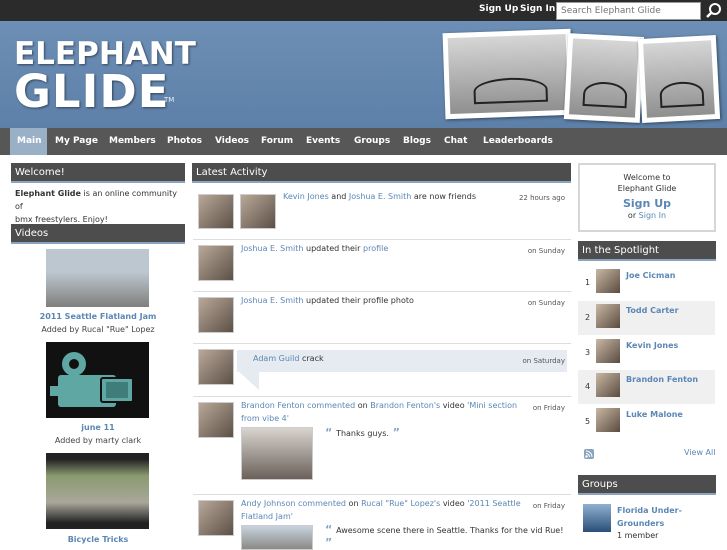 The image size is (727, 550). Describe the element at coordinates (98, 440) in the screenshot. I see `video-added-2: Added by marty clark` at that location.